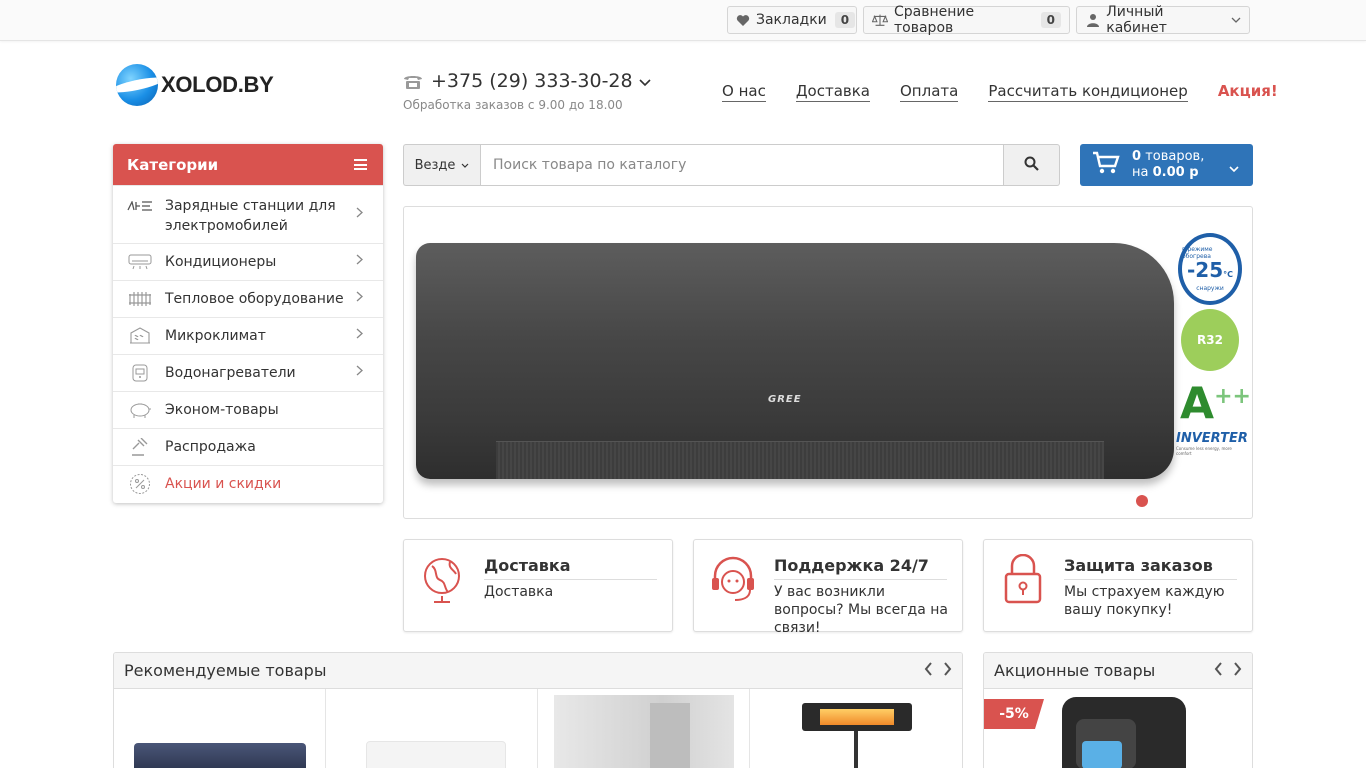 The image size is (1366, 768). Describe the element at coordinates (1088, 92) in the screenshot. I see `nav-calculate-ac: Рассчитать кондиционер` at that location.